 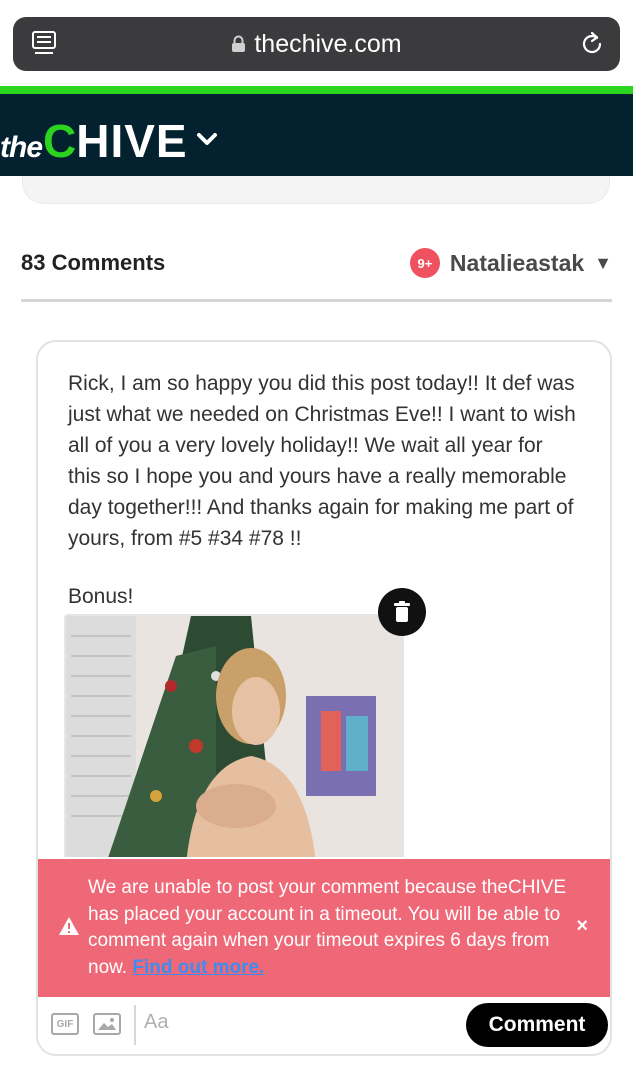 I want to click on attached-photo-image, so click(x=234, y=738).